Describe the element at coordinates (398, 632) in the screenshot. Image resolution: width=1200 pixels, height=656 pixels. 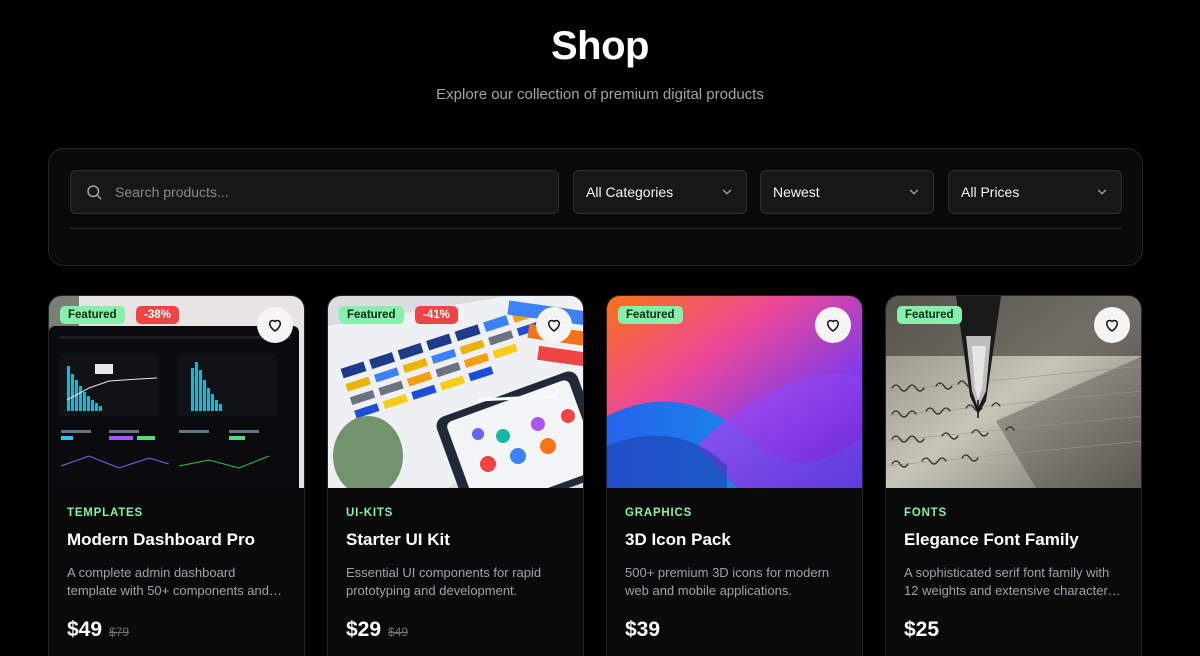
I see `original-price: $49` at that location.